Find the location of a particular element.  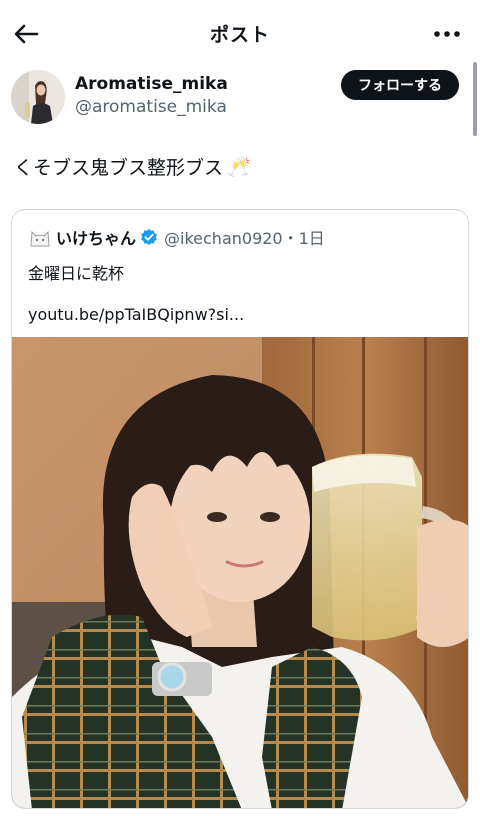

arrow-left-icon is located at coordinates (26, 34).